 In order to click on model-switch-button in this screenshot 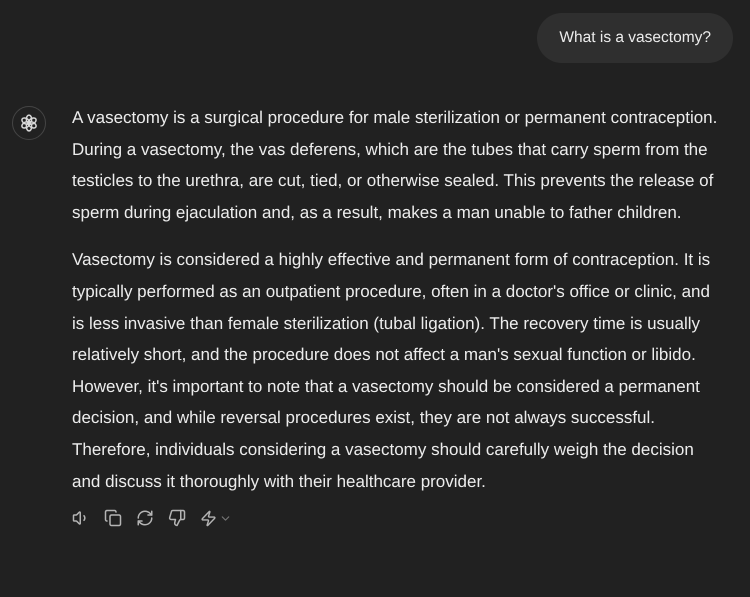, I will do `click(216, 518)`.